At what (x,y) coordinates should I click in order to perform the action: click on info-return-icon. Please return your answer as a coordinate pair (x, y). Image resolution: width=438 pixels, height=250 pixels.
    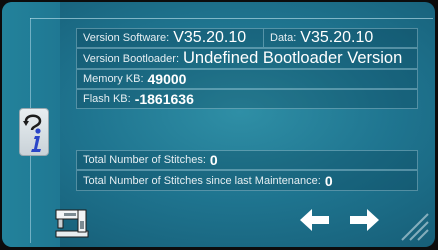
    Looking at the image, I should click on (32, 133).